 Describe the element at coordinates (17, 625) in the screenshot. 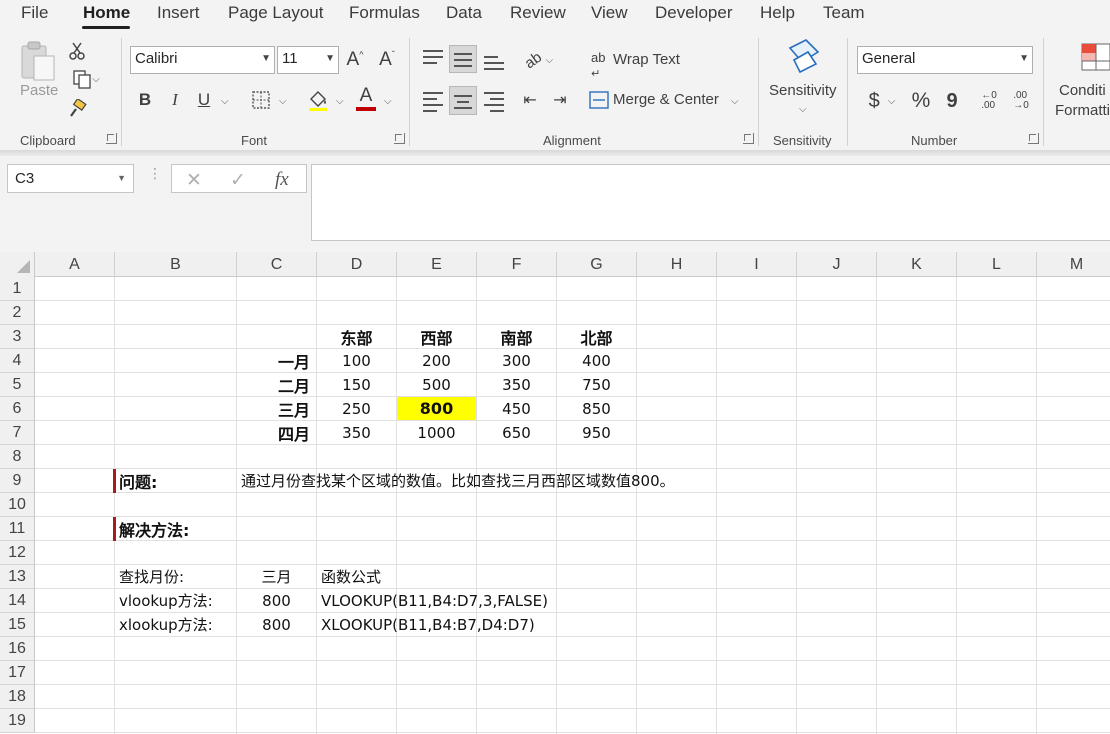

I see `row-header-15: 15` at that location.